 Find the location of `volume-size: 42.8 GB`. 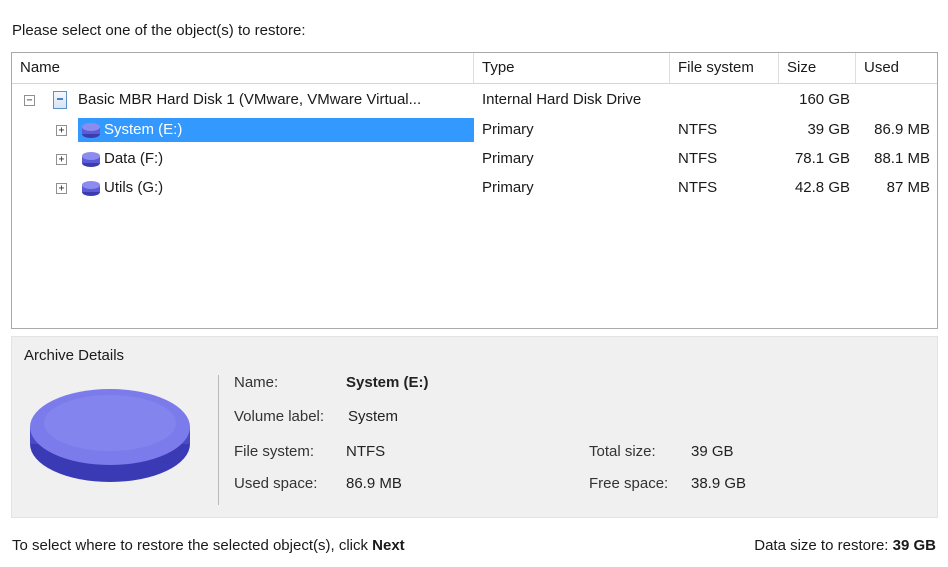

volume-size: 42.8 GB is located at coordinates (822, 187).